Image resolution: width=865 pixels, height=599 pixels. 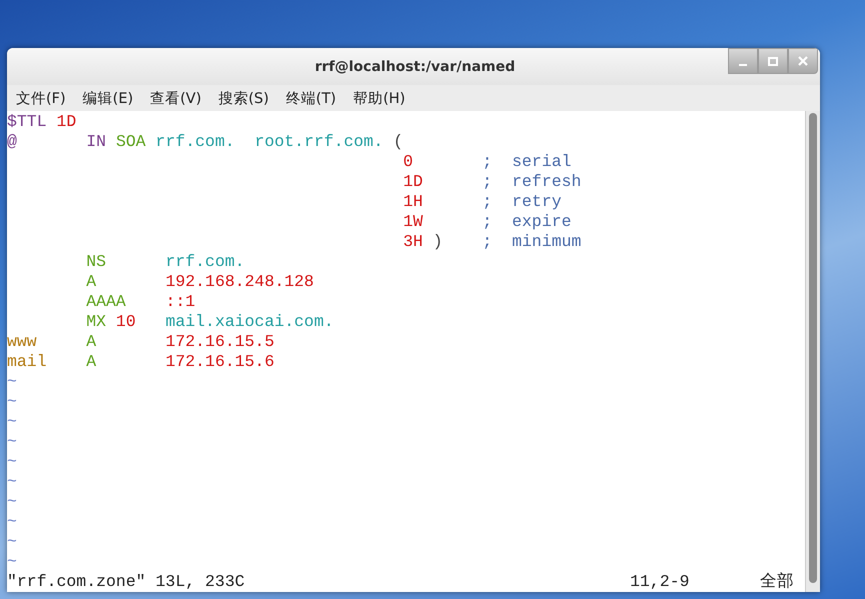 I want to click on scrollbar, so click(x=812, y=351).